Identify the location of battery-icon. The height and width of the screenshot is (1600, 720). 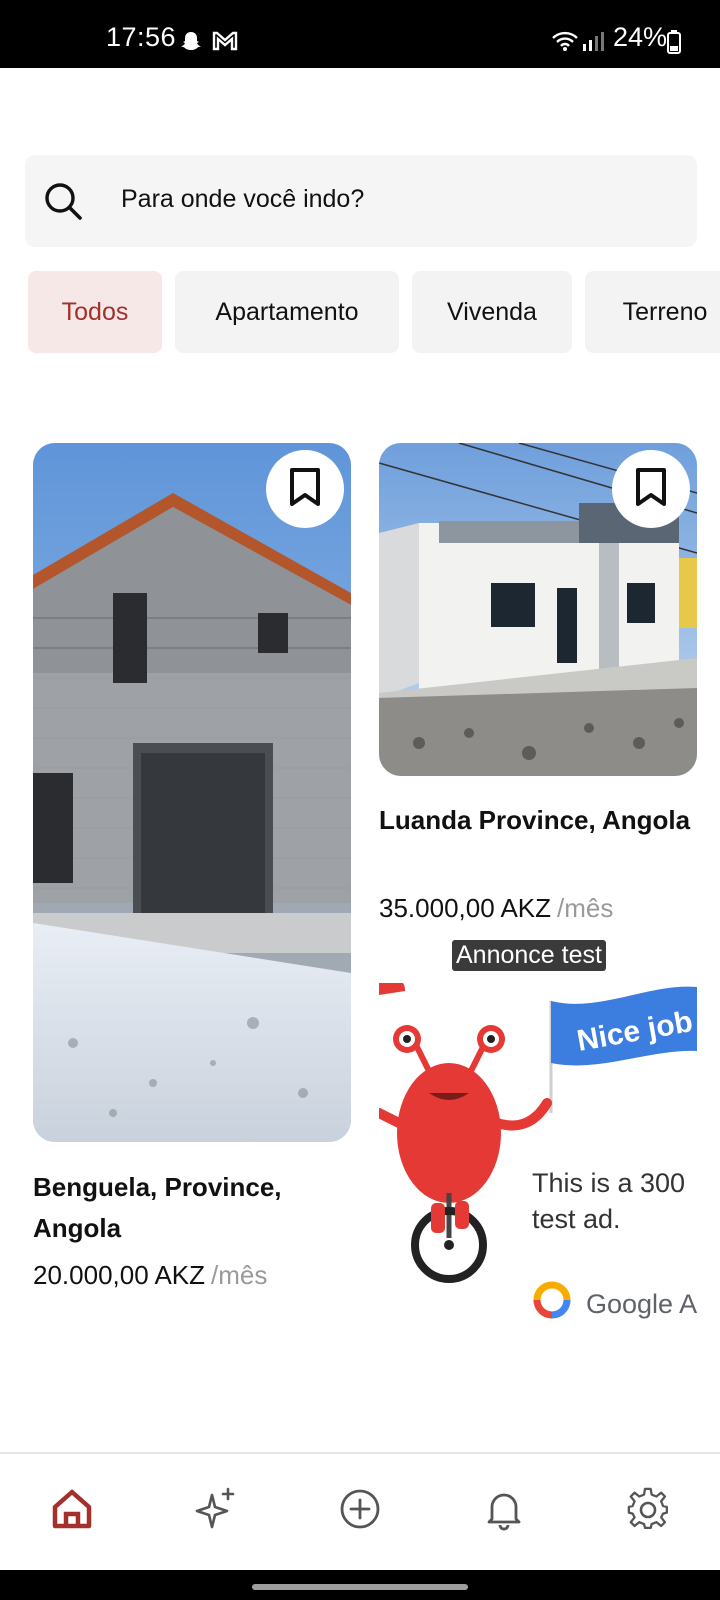
(674, 44).